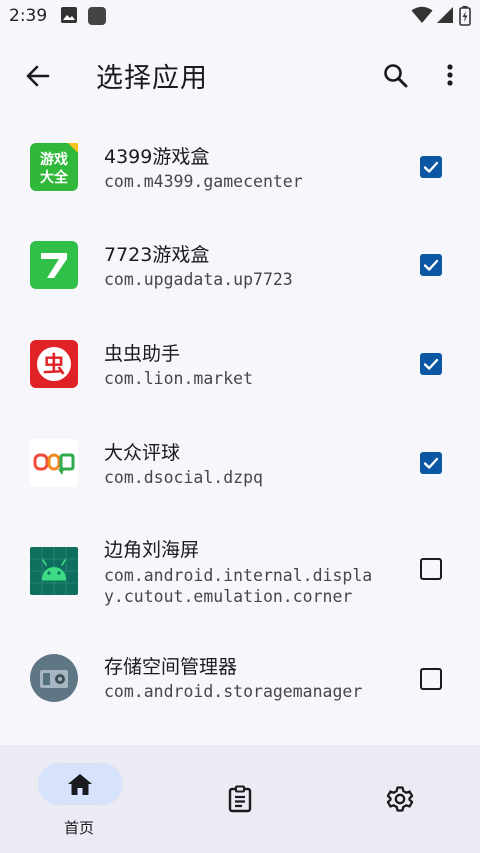 The width and height of the screenshot is (480, 853). Describe the element at coordinates (240, 265) in the screenshot. I see `list-item: 7723游戏盒 com.upgadata.up7723` at that location.